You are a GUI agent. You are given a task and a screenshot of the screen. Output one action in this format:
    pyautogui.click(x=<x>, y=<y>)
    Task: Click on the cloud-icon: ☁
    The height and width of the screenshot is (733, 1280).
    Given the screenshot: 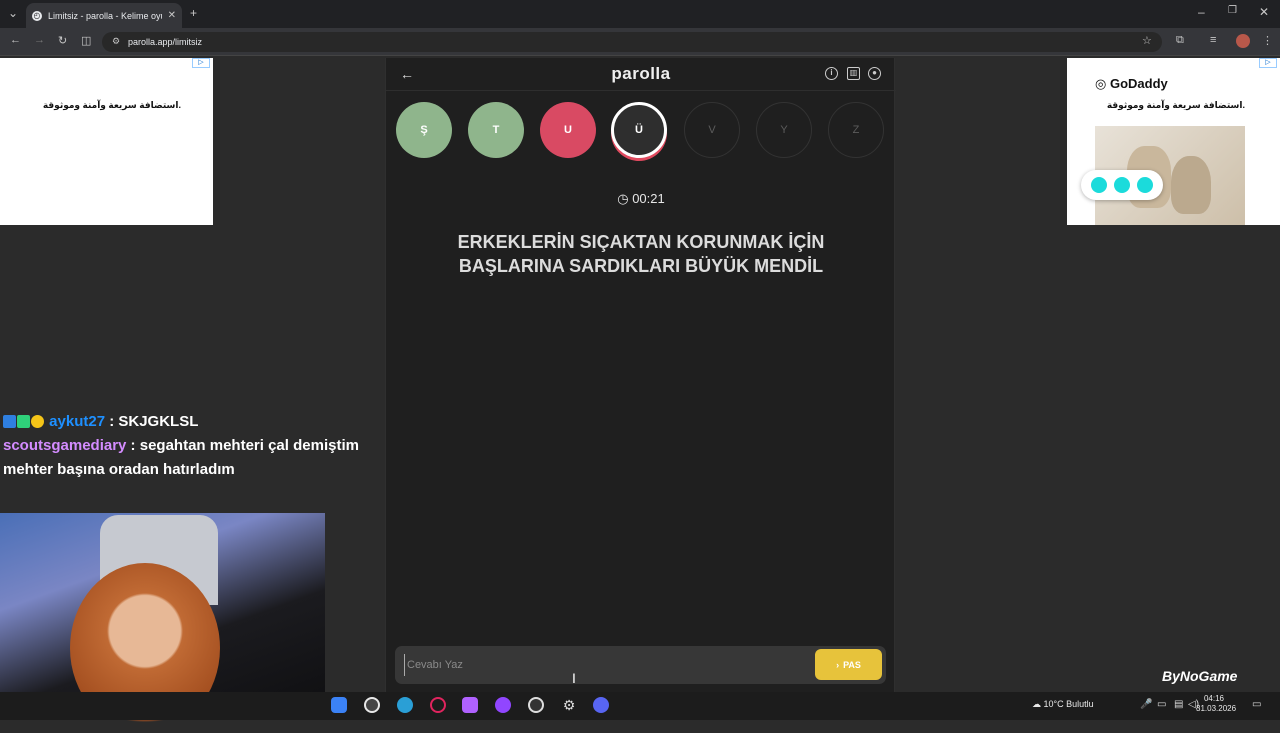 What is the action you would take?
    pyautogui.click(x=1036, y=704)
    